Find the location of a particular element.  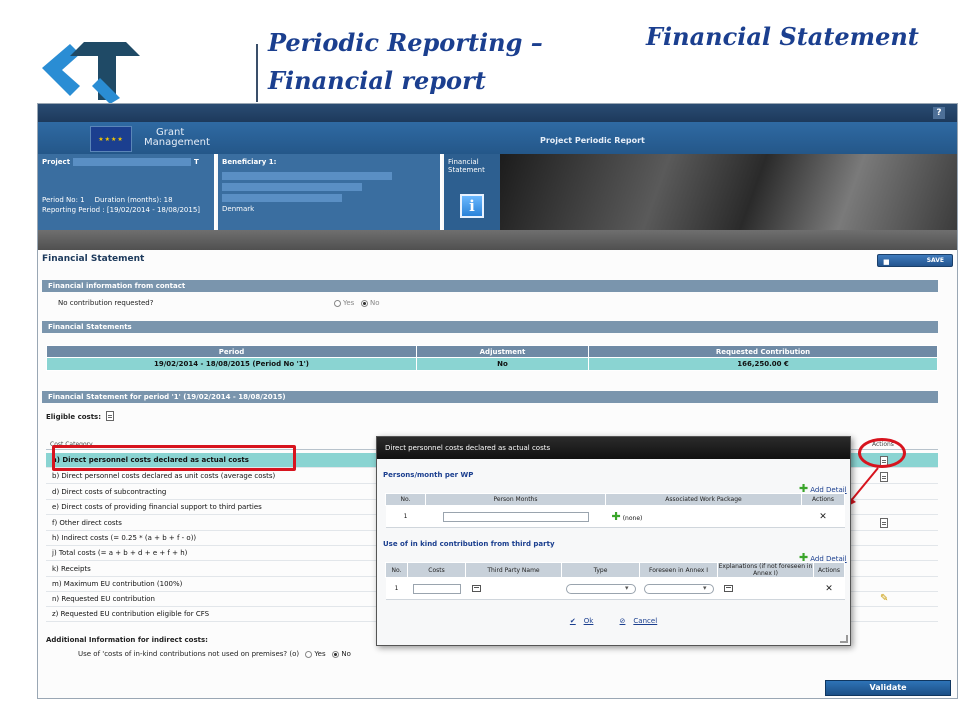

type-cell is located at coordinates (600, 588).